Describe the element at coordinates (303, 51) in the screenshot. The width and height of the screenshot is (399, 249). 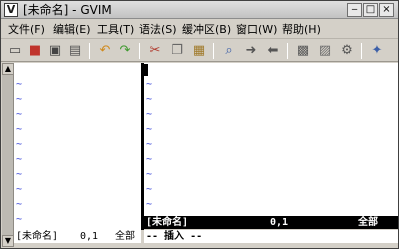
I see `load-session-icon: ▩` at that location.